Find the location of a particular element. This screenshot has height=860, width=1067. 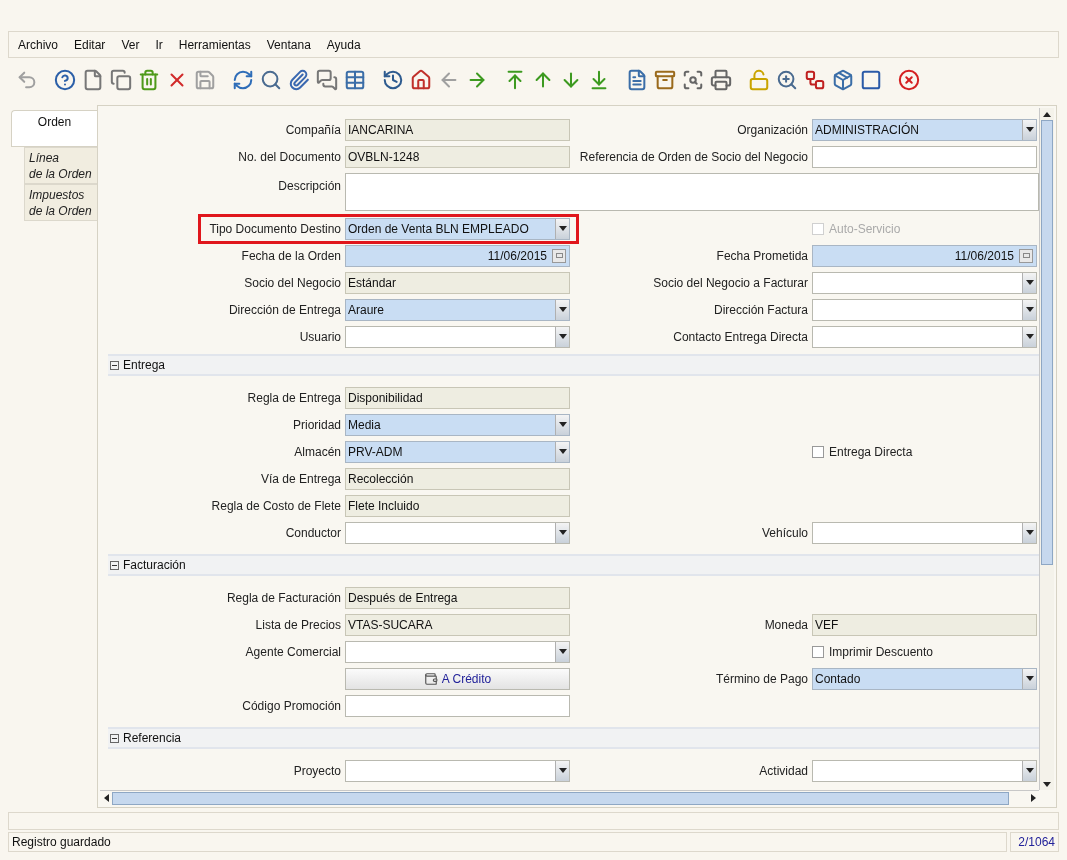

menu-item: Archivo is located at coordinates (38, 44).